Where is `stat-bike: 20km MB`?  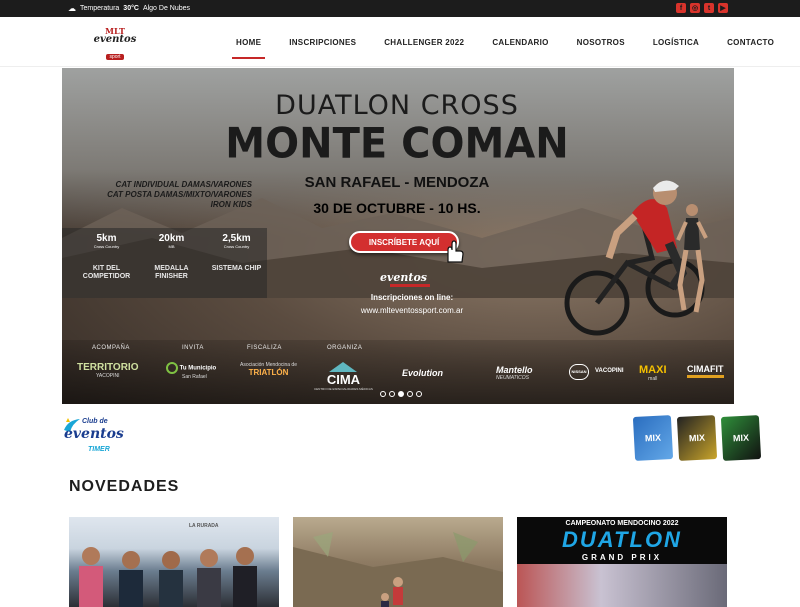
stat-bike: 20km MB is located at coordinates (171, 241).